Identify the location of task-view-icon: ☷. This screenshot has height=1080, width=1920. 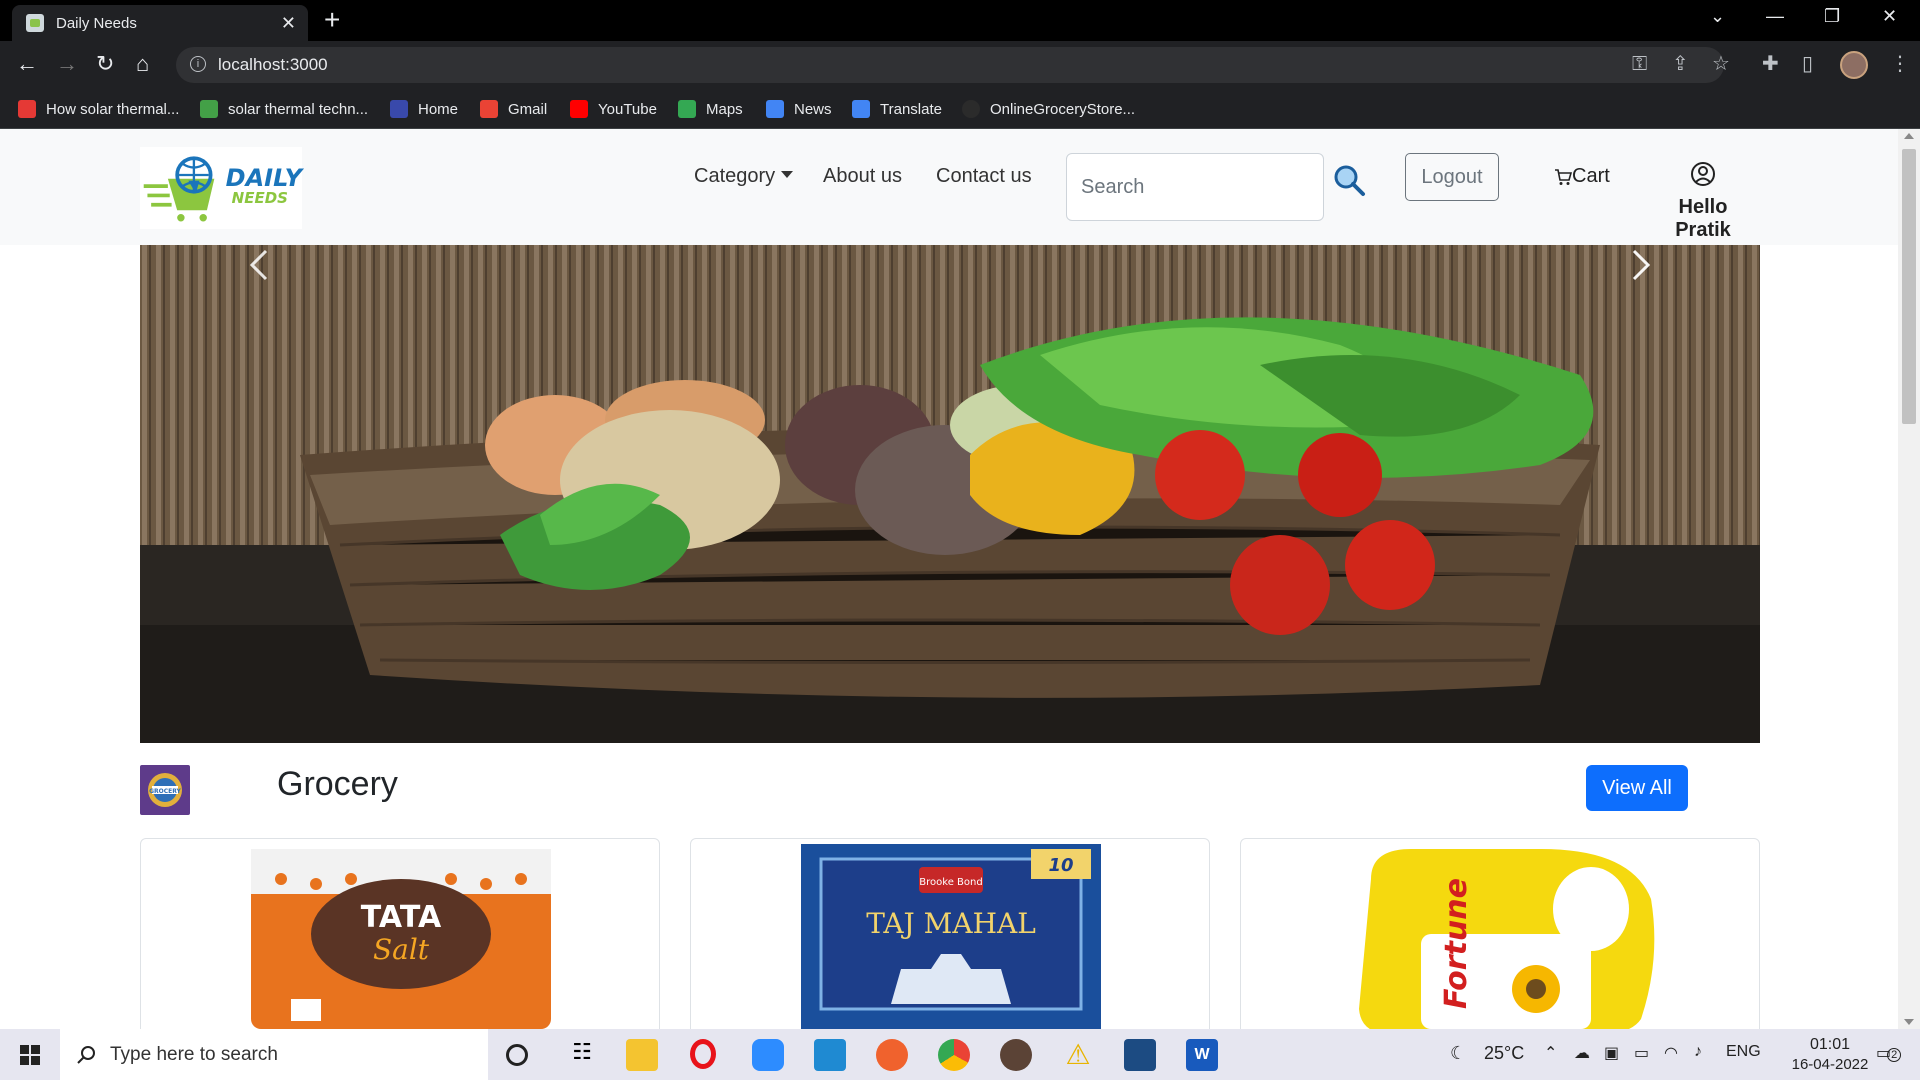
(582, 1055).